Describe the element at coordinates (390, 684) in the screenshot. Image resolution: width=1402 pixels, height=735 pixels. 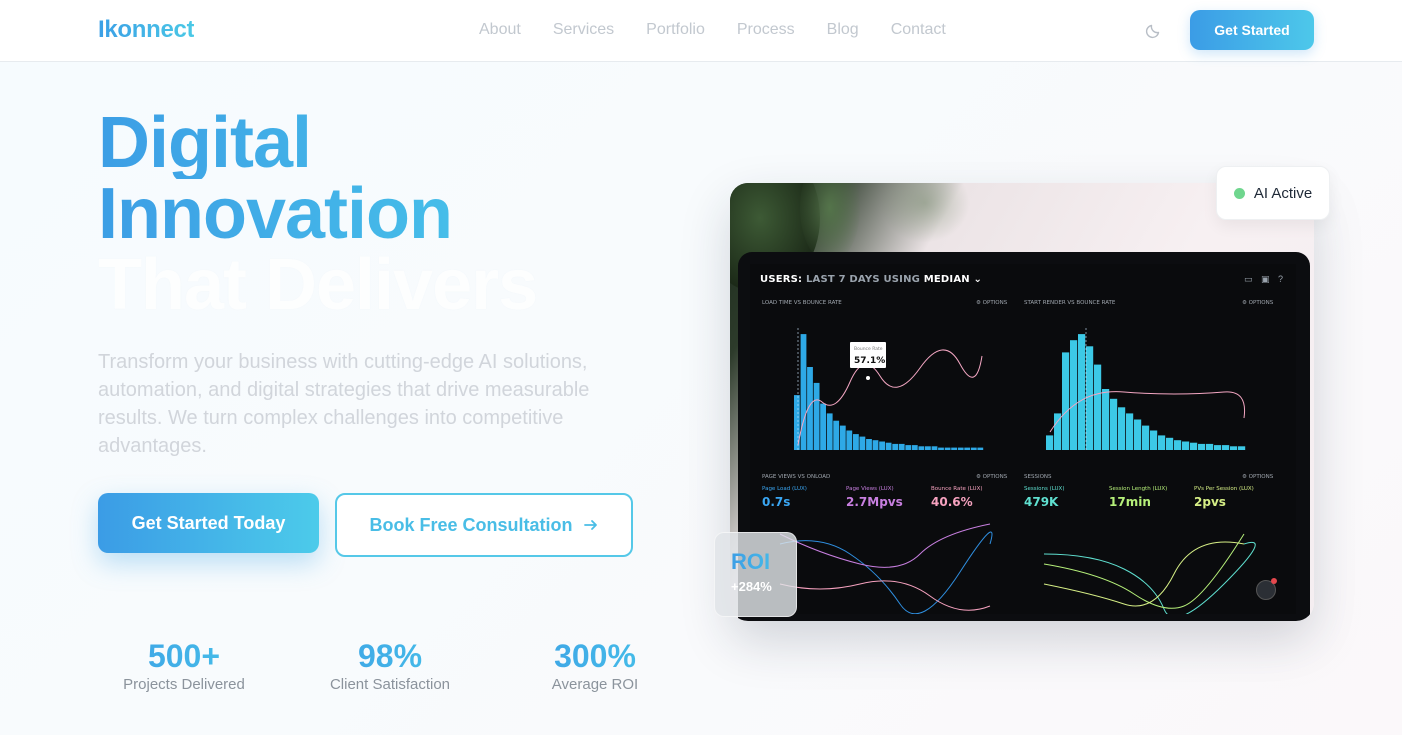
I see `stat-label: Client Satisfaction` at that location.